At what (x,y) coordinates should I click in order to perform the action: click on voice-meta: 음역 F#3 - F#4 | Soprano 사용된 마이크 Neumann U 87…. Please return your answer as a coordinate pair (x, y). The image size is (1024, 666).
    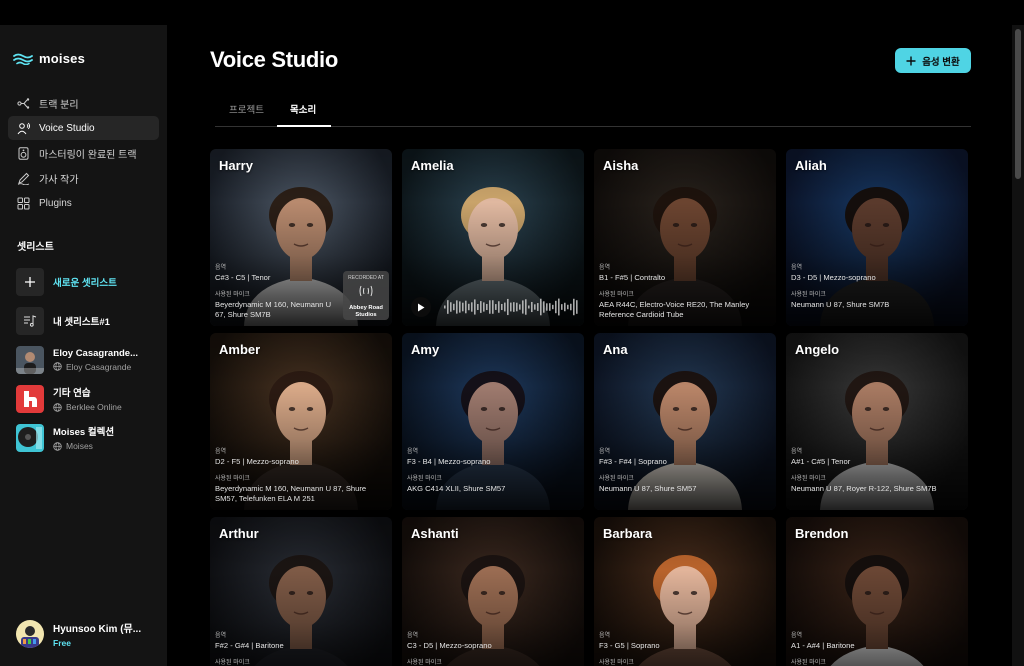
    Looking at the image, I should click on (683, 470).